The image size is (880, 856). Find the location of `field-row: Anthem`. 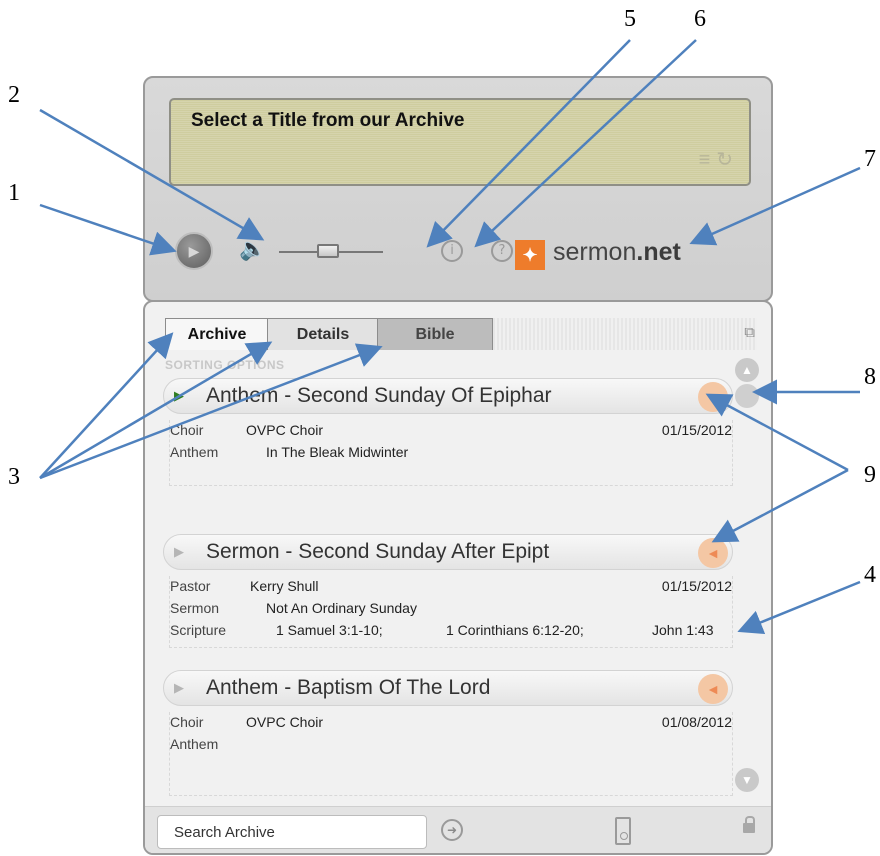

field-row: Anthem is located at coordinates (451, 745).